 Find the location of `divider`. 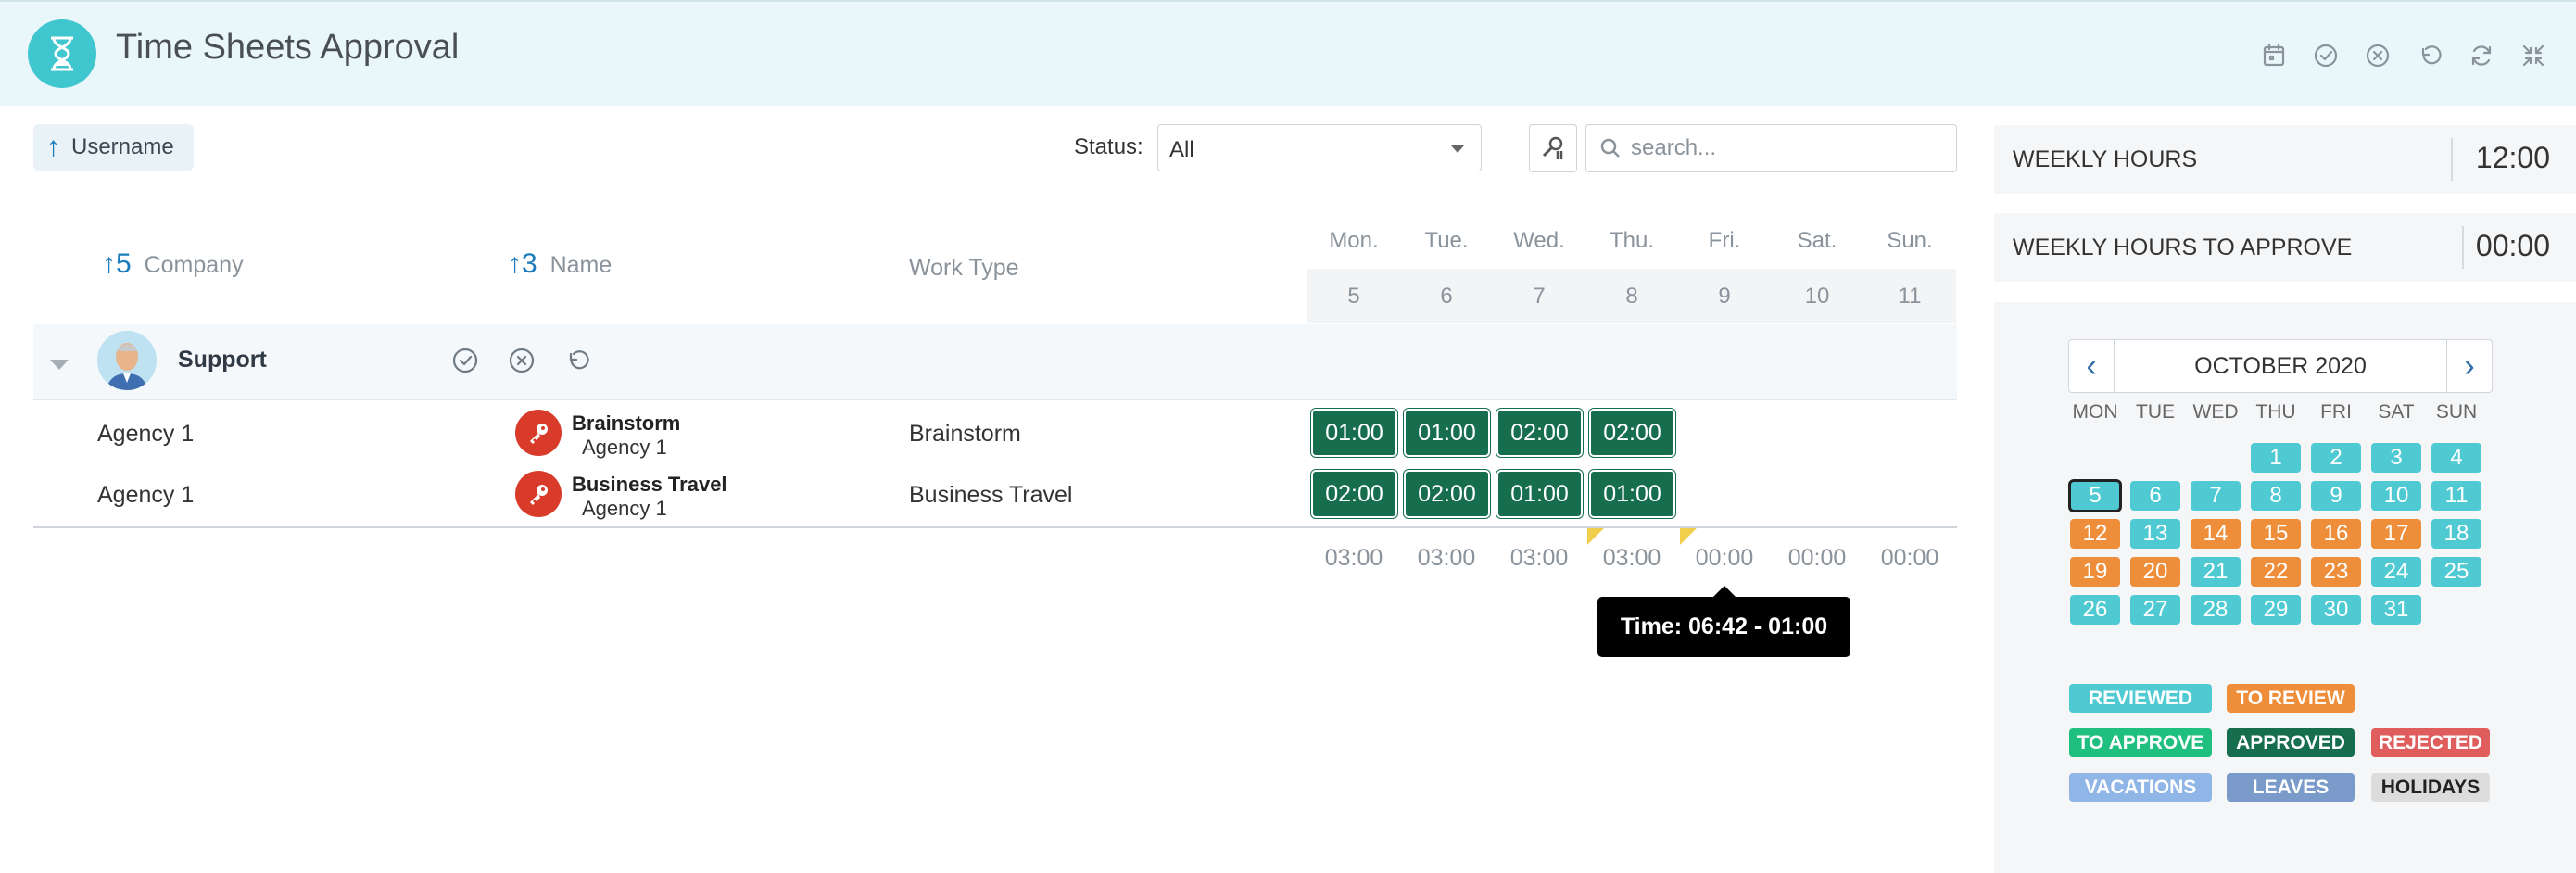

divider is located at coordinates (2463, 247).